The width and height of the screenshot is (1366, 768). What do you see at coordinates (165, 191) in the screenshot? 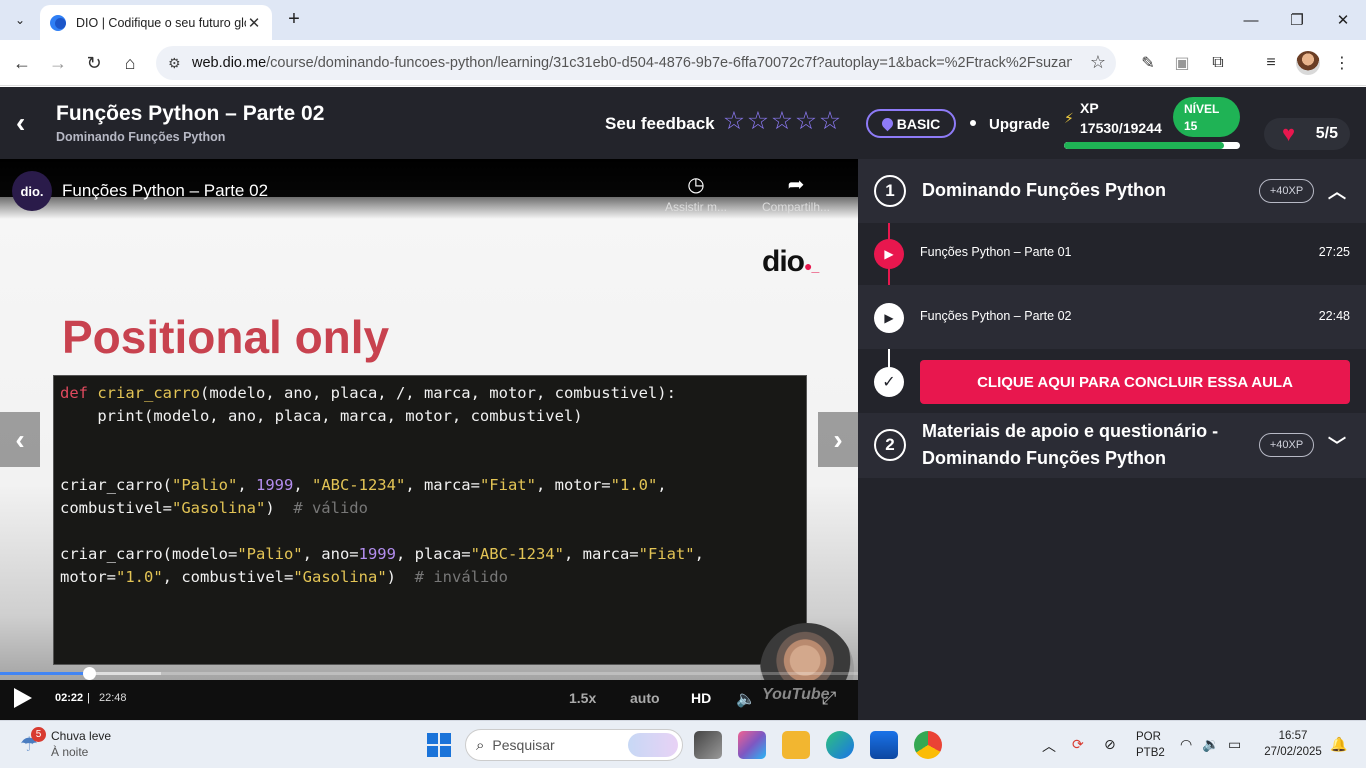
I see `video-title: Funções Python – Parte 02` at bounding box center [165, 191].